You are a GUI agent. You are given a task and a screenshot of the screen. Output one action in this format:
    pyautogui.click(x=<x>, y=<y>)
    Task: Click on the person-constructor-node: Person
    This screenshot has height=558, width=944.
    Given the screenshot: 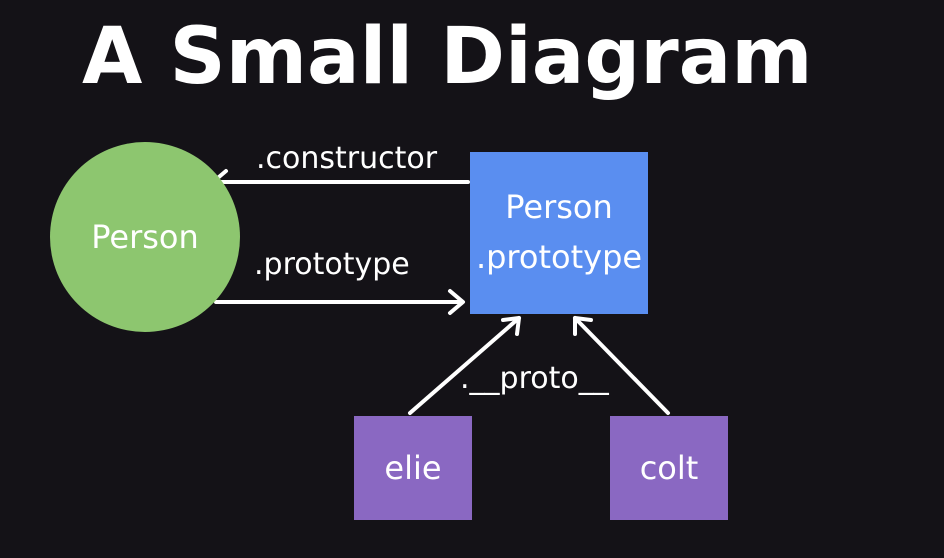 What is the action you would take?
    pyautogui.click(x=145, y=237)
    